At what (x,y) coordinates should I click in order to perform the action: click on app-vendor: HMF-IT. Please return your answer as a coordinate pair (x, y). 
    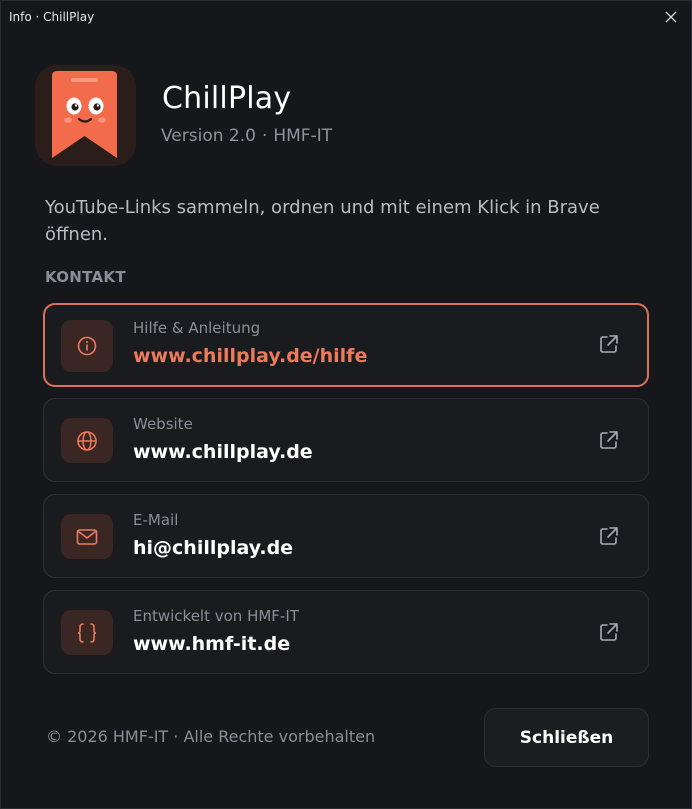
    Looking at the image, I should click on (303, 136).